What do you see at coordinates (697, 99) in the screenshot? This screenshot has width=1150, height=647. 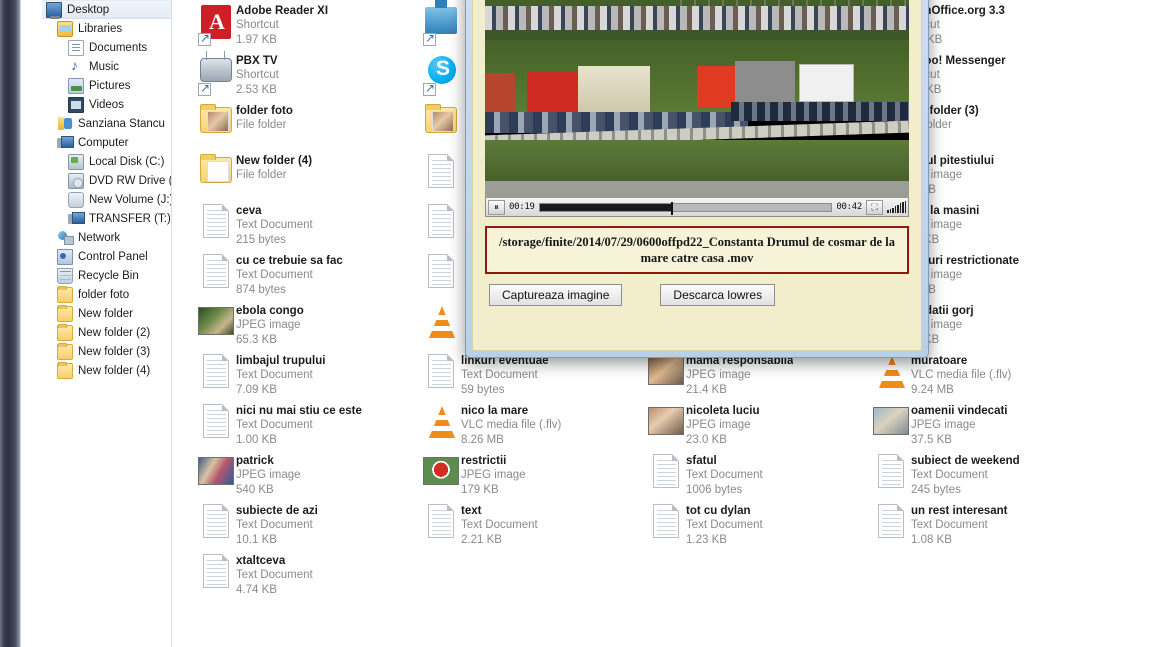 I see `video-frame` at bounding box center [697, 99].